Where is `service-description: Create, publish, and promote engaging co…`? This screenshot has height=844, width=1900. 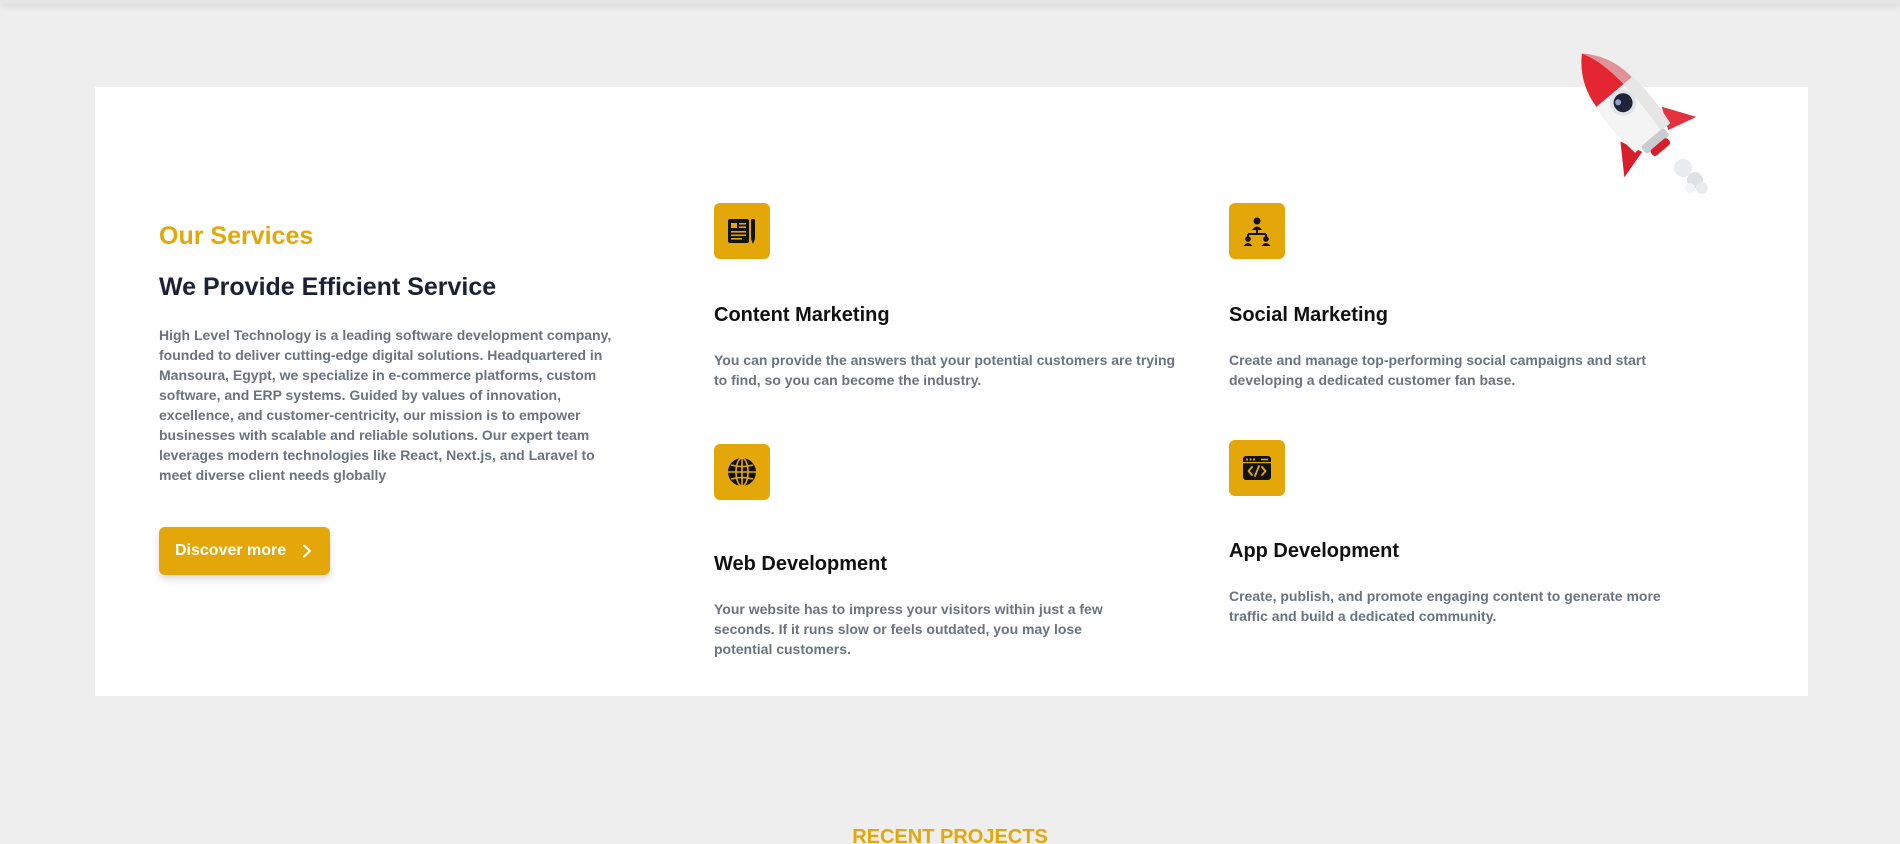 service-description: Create, publish, and promote engaging co… is located at coordinates (1445, 606).